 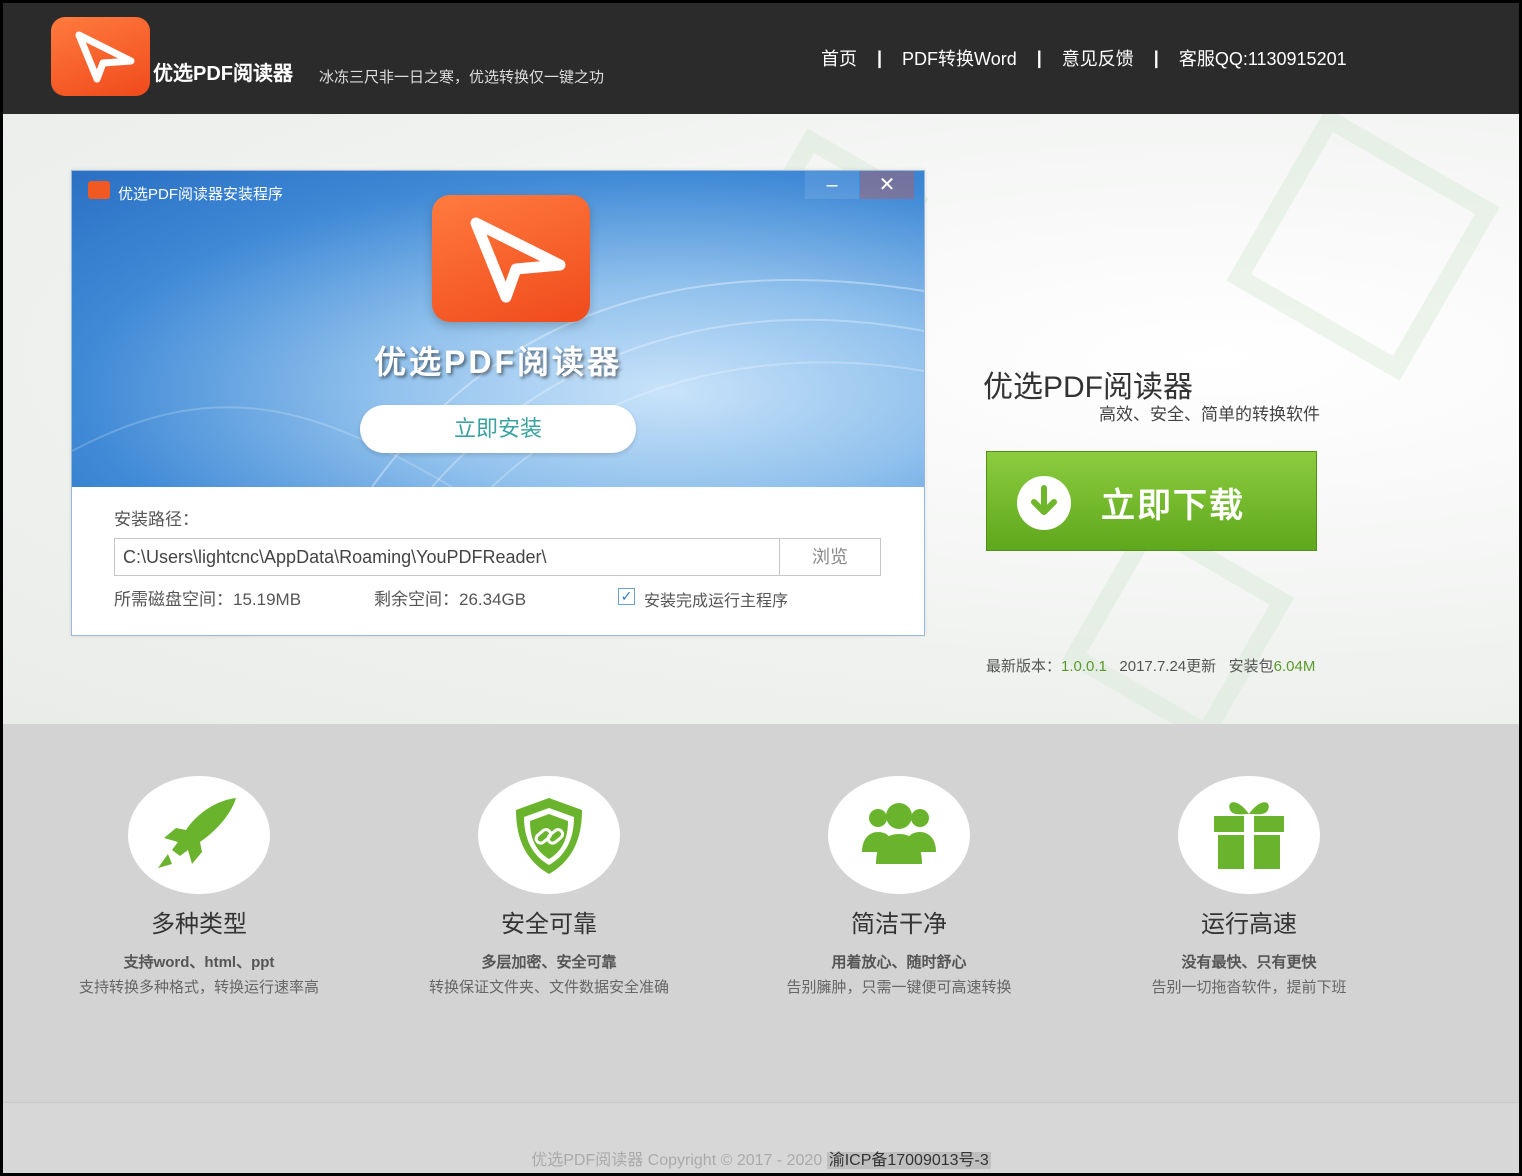 I want to click on feature-subtitle: 多层加密、安全可靠, so click(x=549, y=962).